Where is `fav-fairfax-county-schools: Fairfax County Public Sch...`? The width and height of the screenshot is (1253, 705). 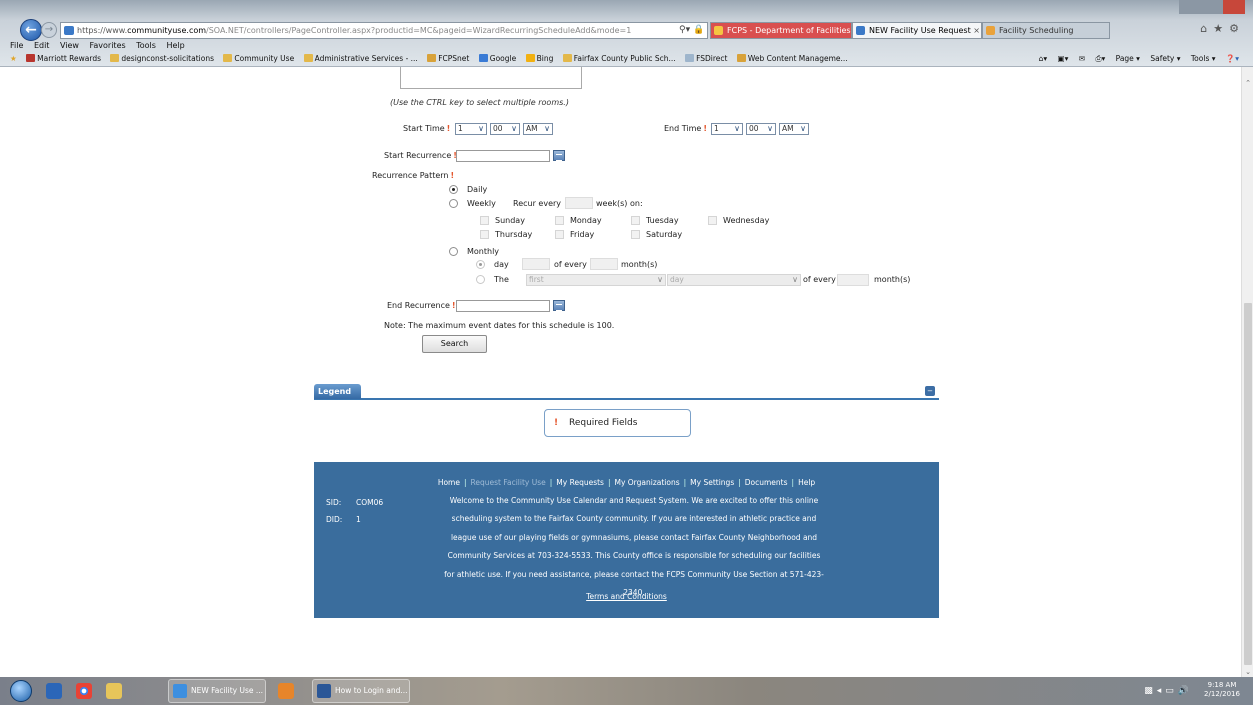
fav-fairfax-county-schools: Fairfax County Public Sch... is located at coordinates (619, 58).